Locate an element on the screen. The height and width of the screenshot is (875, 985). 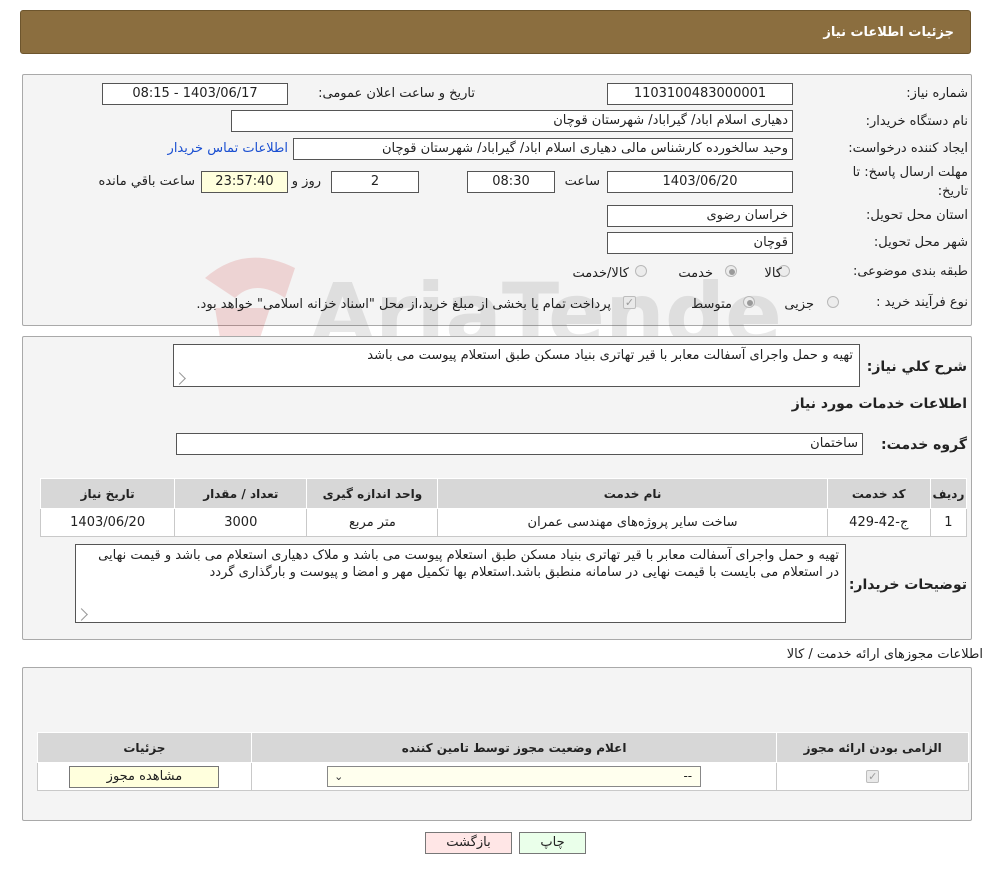
service-group-field: ساختمان is located at coordinates (519, 444).